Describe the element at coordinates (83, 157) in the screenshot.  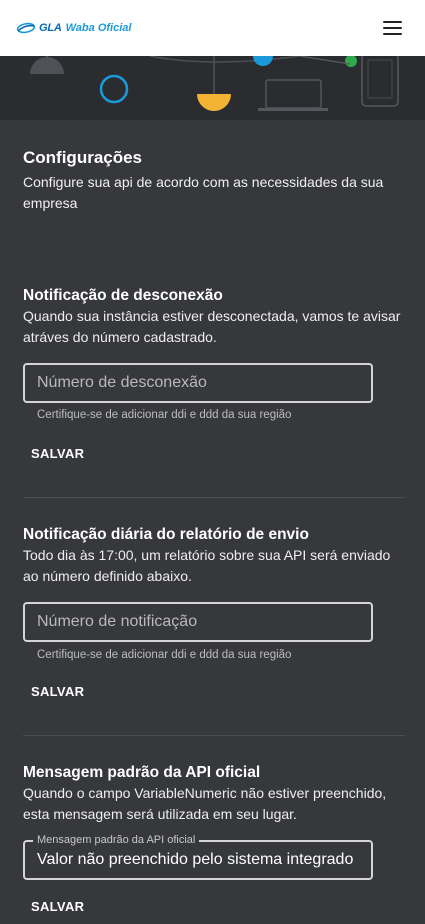
I see `page-title: Configurações` at that location.